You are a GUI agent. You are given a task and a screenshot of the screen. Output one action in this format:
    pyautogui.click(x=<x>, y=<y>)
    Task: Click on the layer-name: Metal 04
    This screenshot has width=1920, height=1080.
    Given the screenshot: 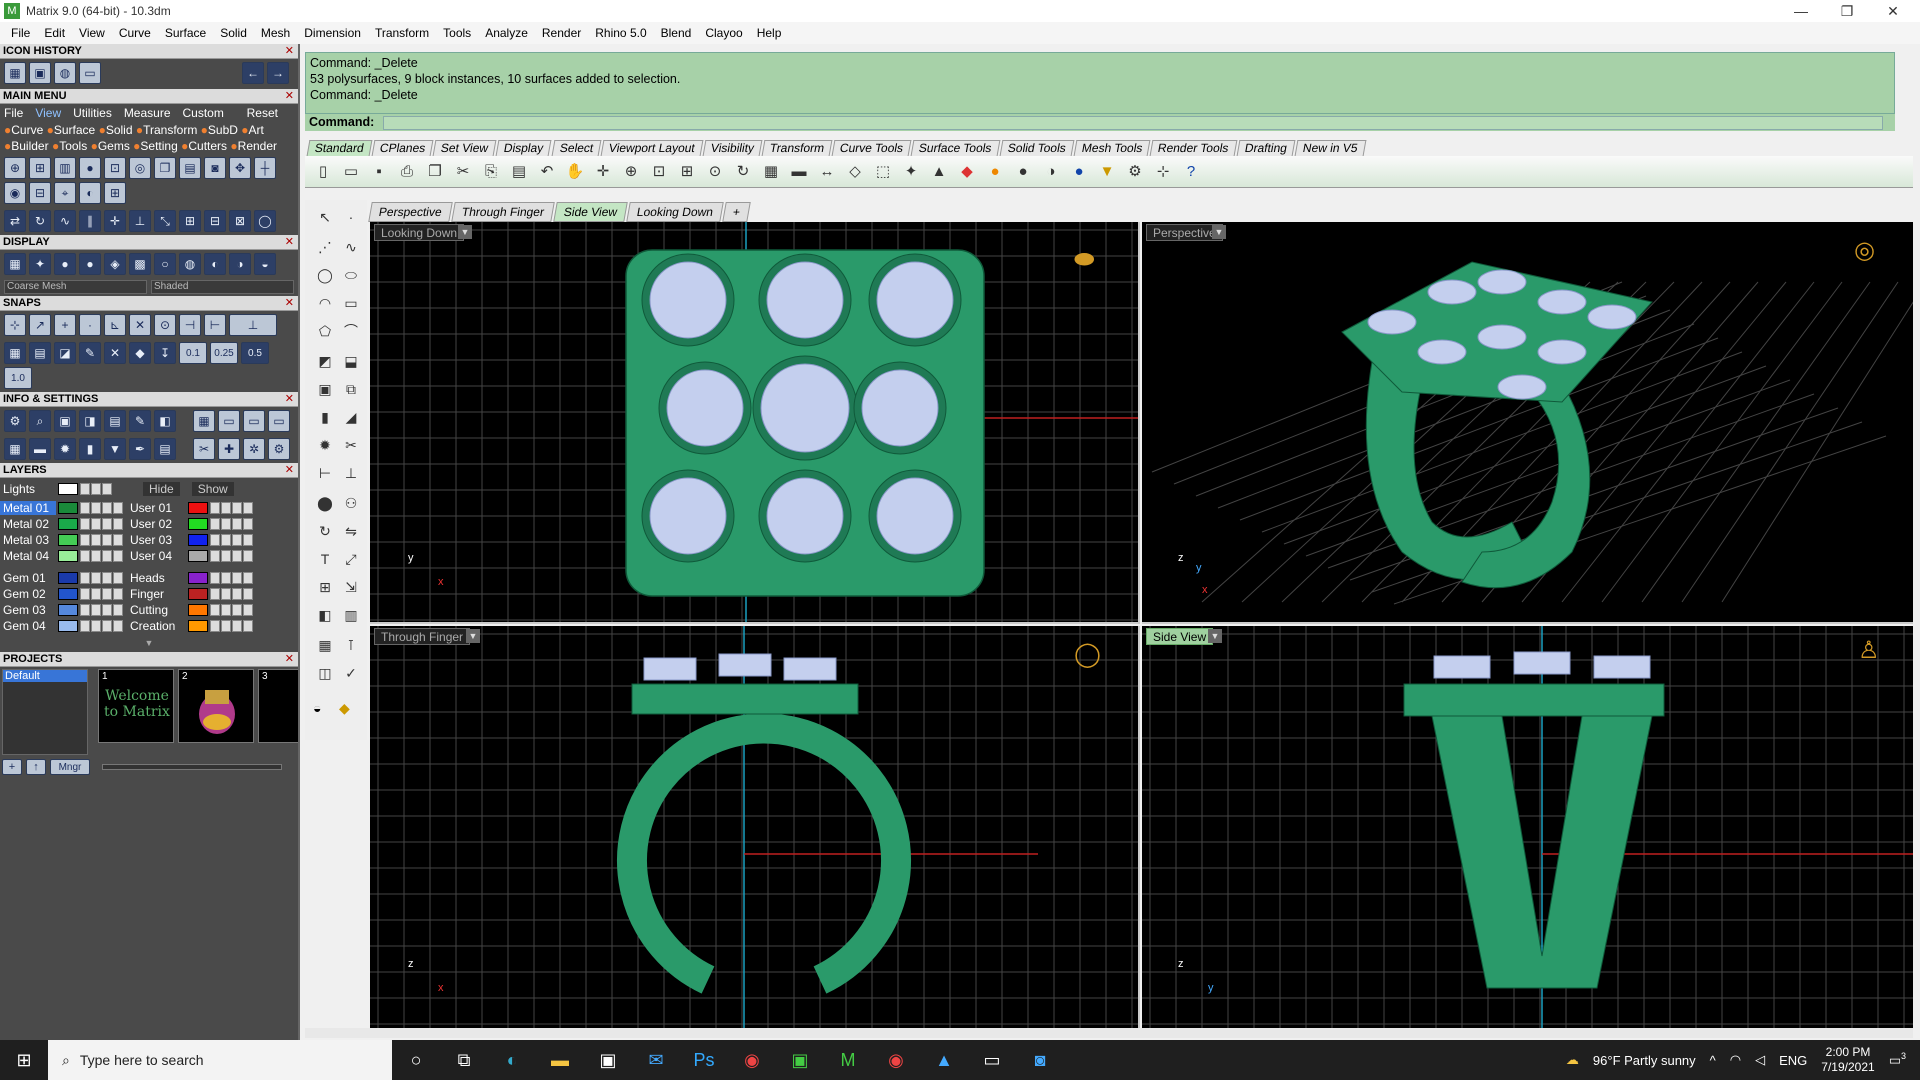 What is the action you would take?
    pyautogui.click(x=28, y=556)
    